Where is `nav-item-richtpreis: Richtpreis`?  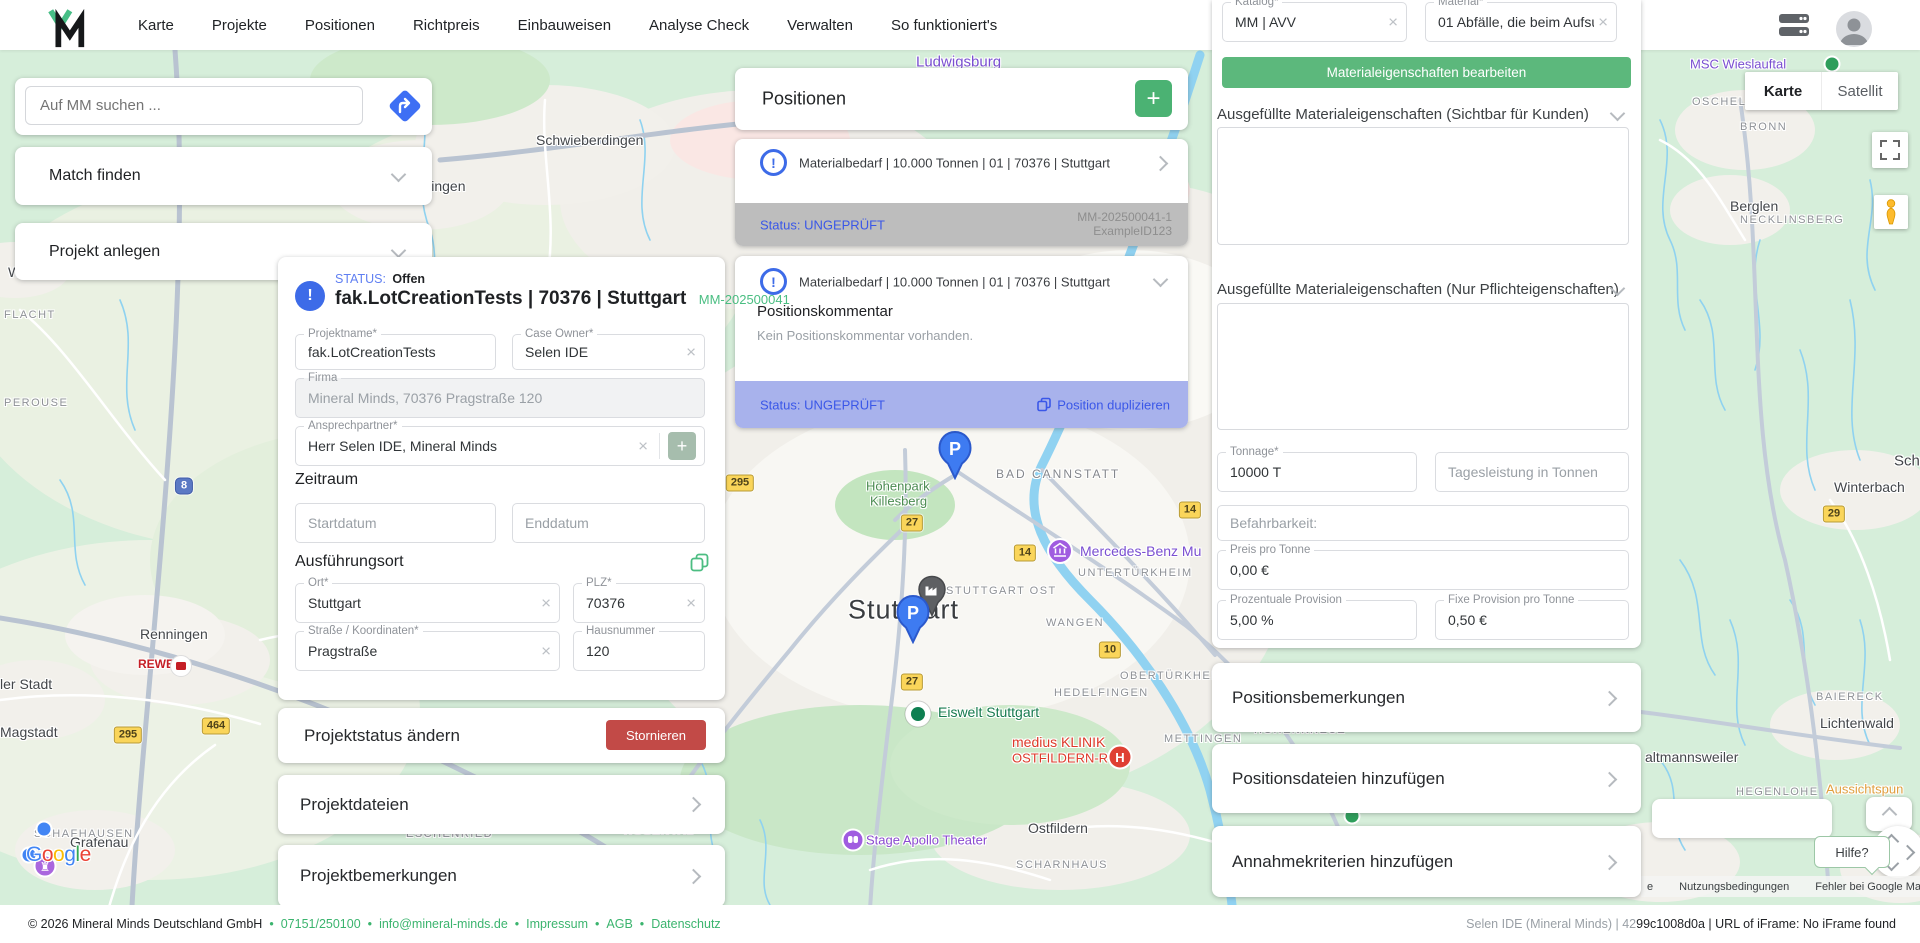
nav-item-richtpreis: Richtpreis is located at coordinates (446, 25).